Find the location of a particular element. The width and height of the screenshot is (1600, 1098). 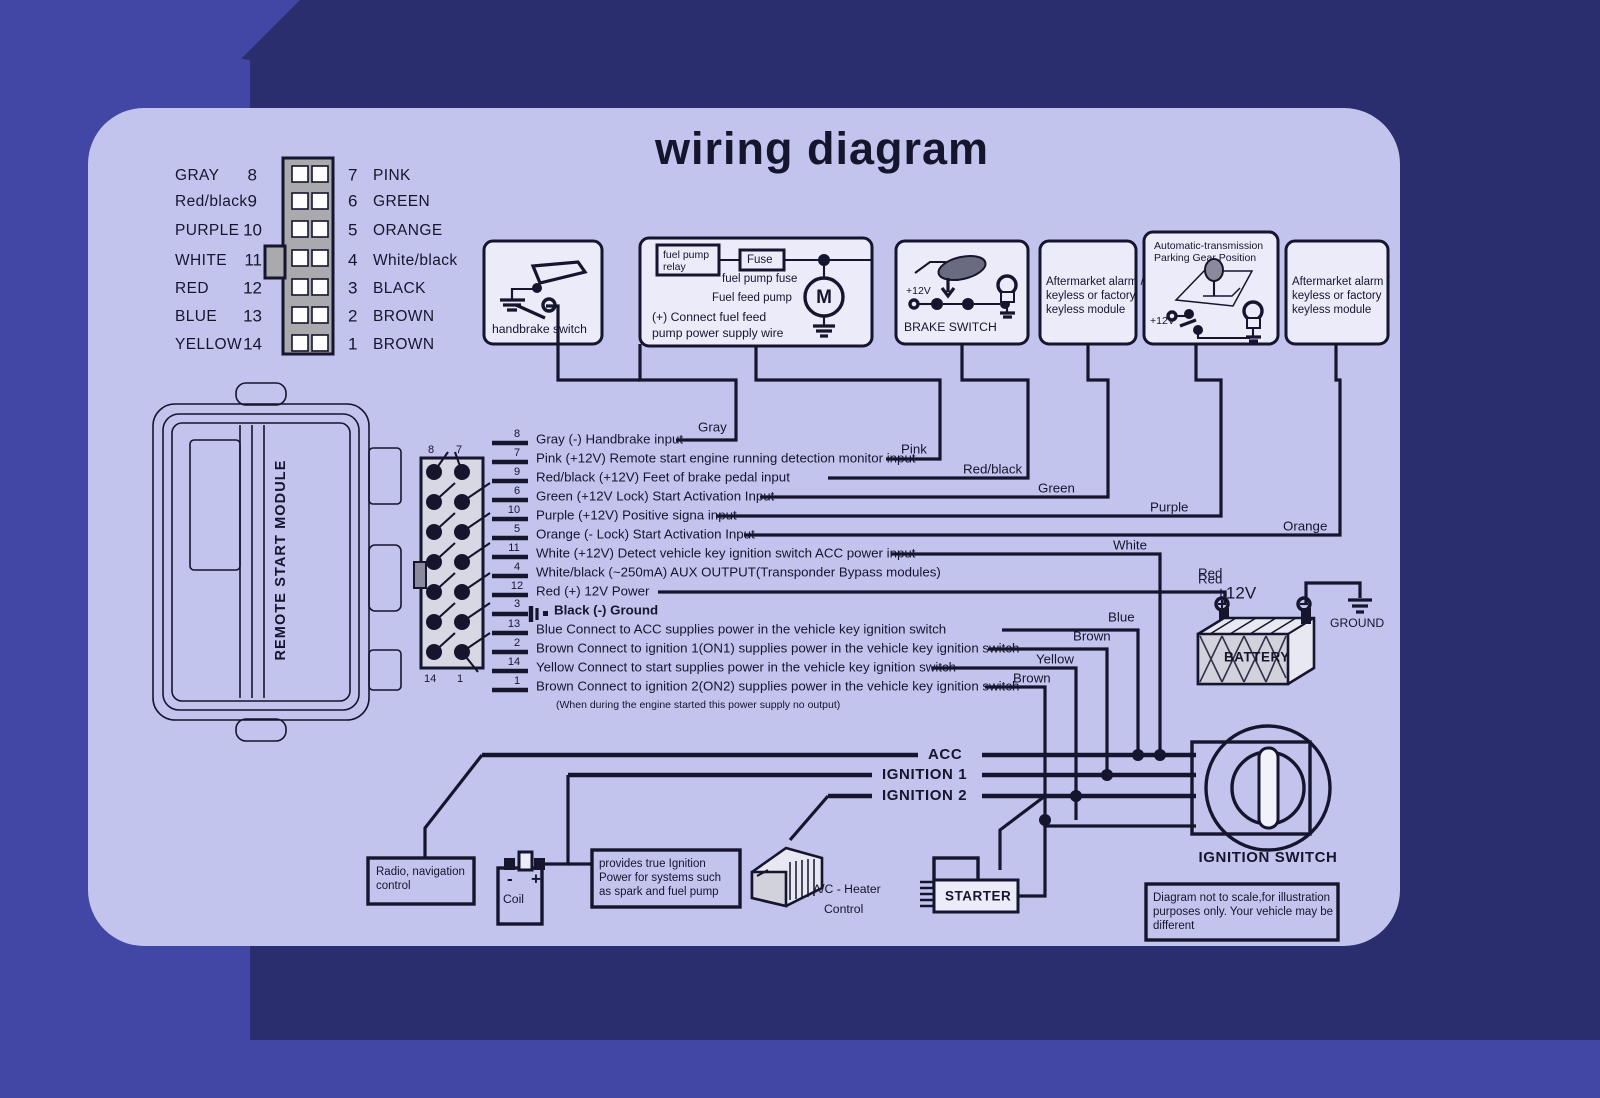

aftermarket2-line3: keyless module is located at coordinates (1331, 310).